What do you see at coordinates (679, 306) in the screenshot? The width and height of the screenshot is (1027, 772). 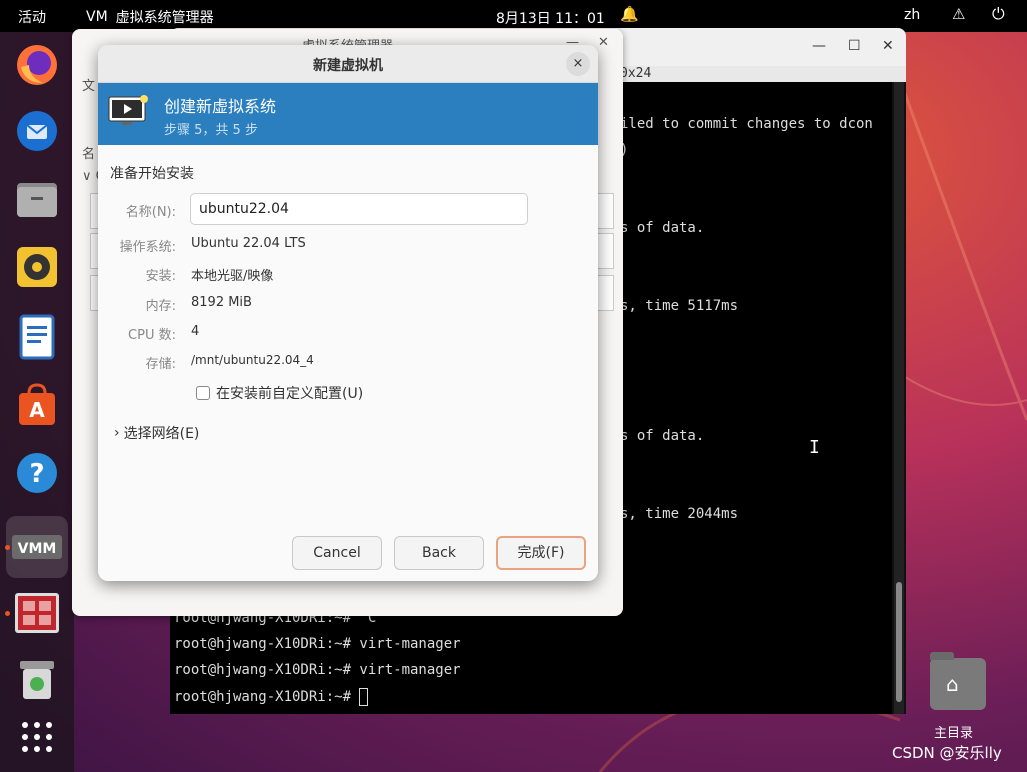 I see `terminal-line: s, time 5117ms` at bounding box center [679, 306].